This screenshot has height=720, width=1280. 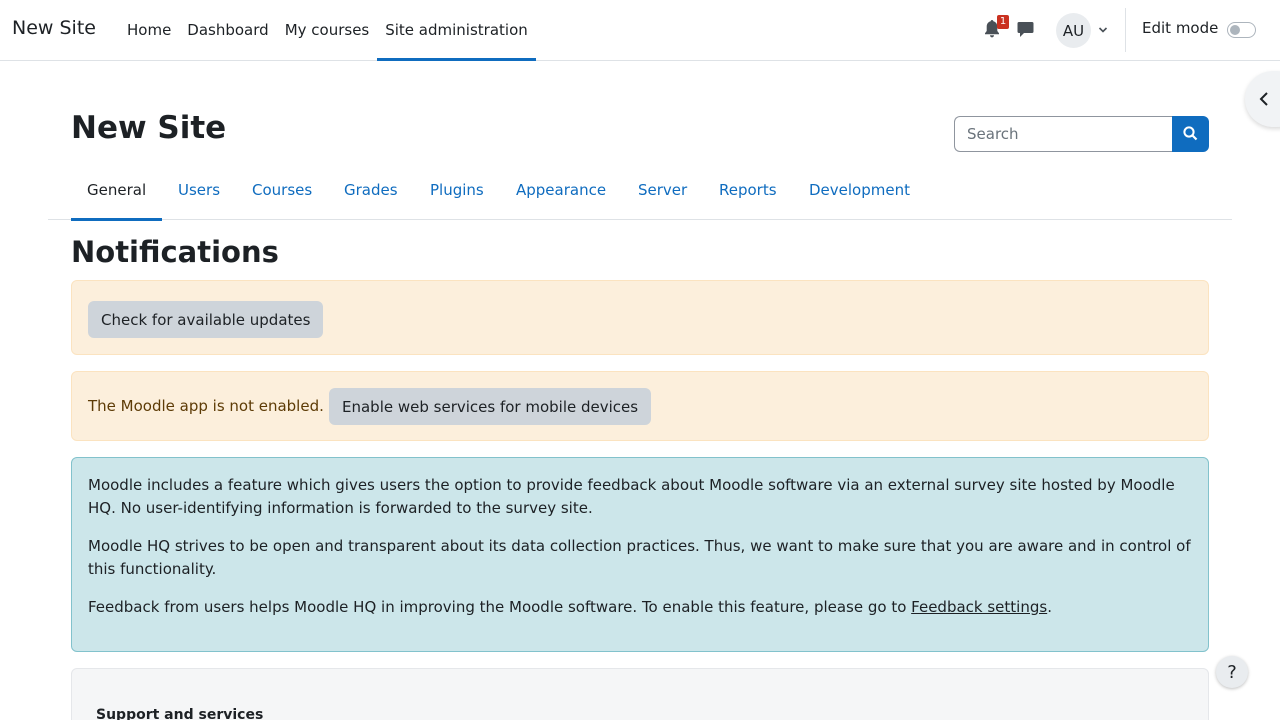 I want to click on nav-item-dashboard: Dashboard, so click(x=227, y=30).